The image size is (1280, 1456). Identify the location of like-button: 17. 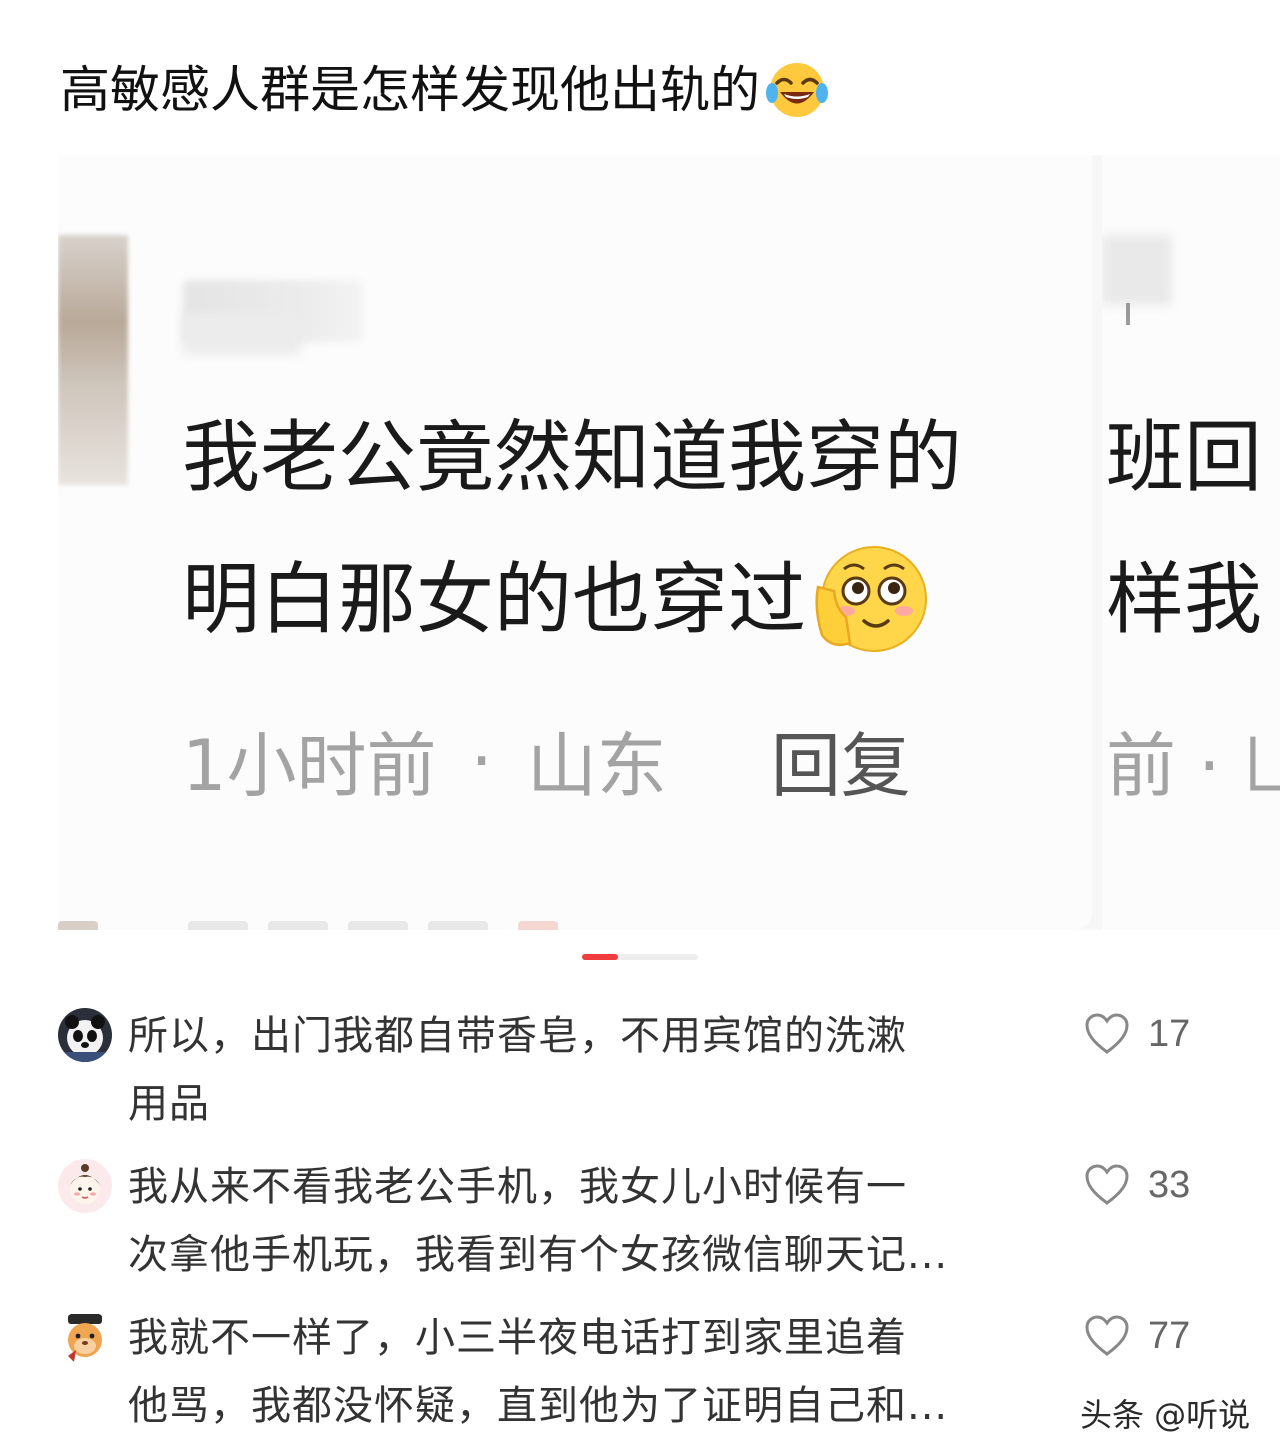
(1137, 1034).